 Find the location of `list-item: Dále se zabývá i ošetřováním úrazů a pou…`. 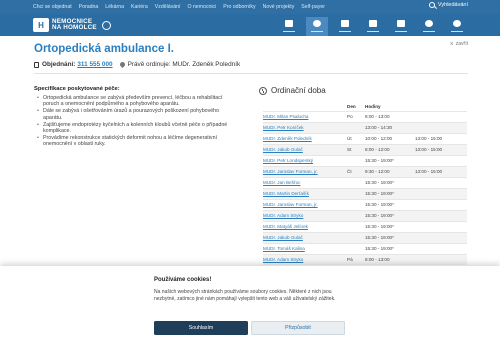

list-item: Dále se zabývá i ošetřováním úrazů a pou… is located at coordinates (137, 114).